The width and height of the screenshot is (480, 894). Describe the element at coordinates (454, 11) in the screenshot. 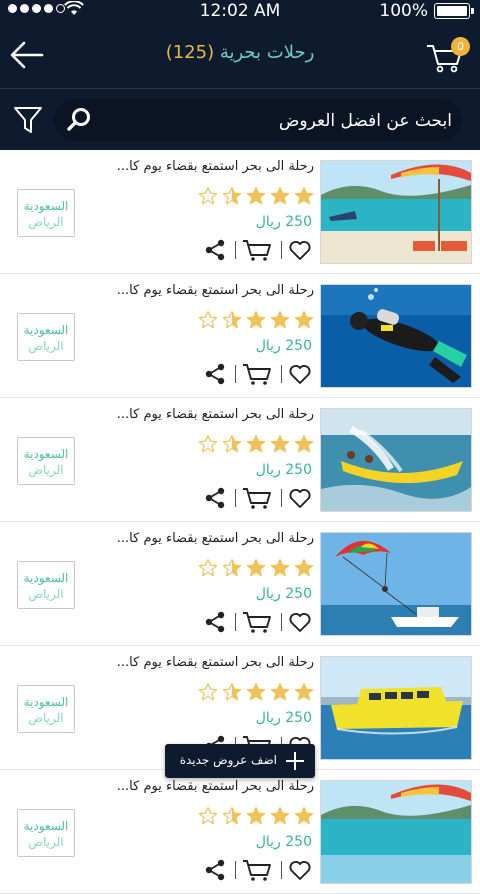

I see `battery-icon` at that location.